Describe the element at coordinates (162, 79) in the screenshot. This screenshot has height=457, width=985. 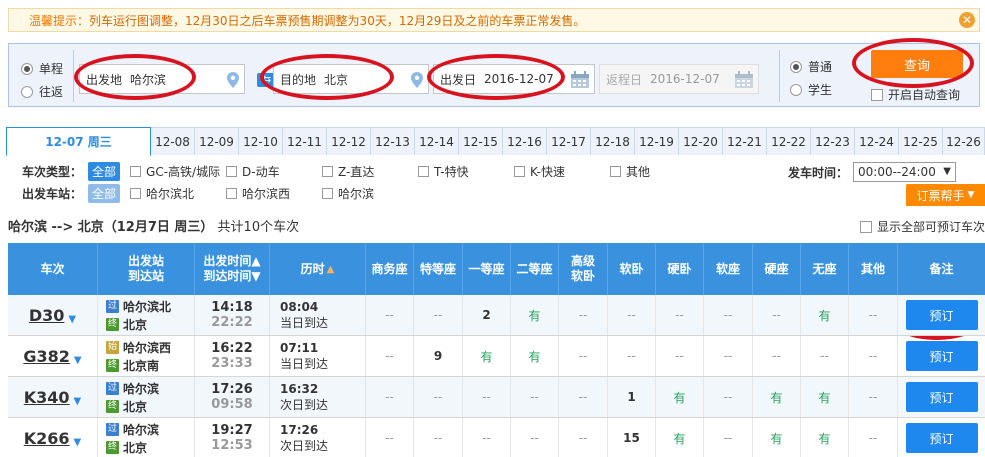
I see `from-station-field: 出发地 哈尔滨` at that location.